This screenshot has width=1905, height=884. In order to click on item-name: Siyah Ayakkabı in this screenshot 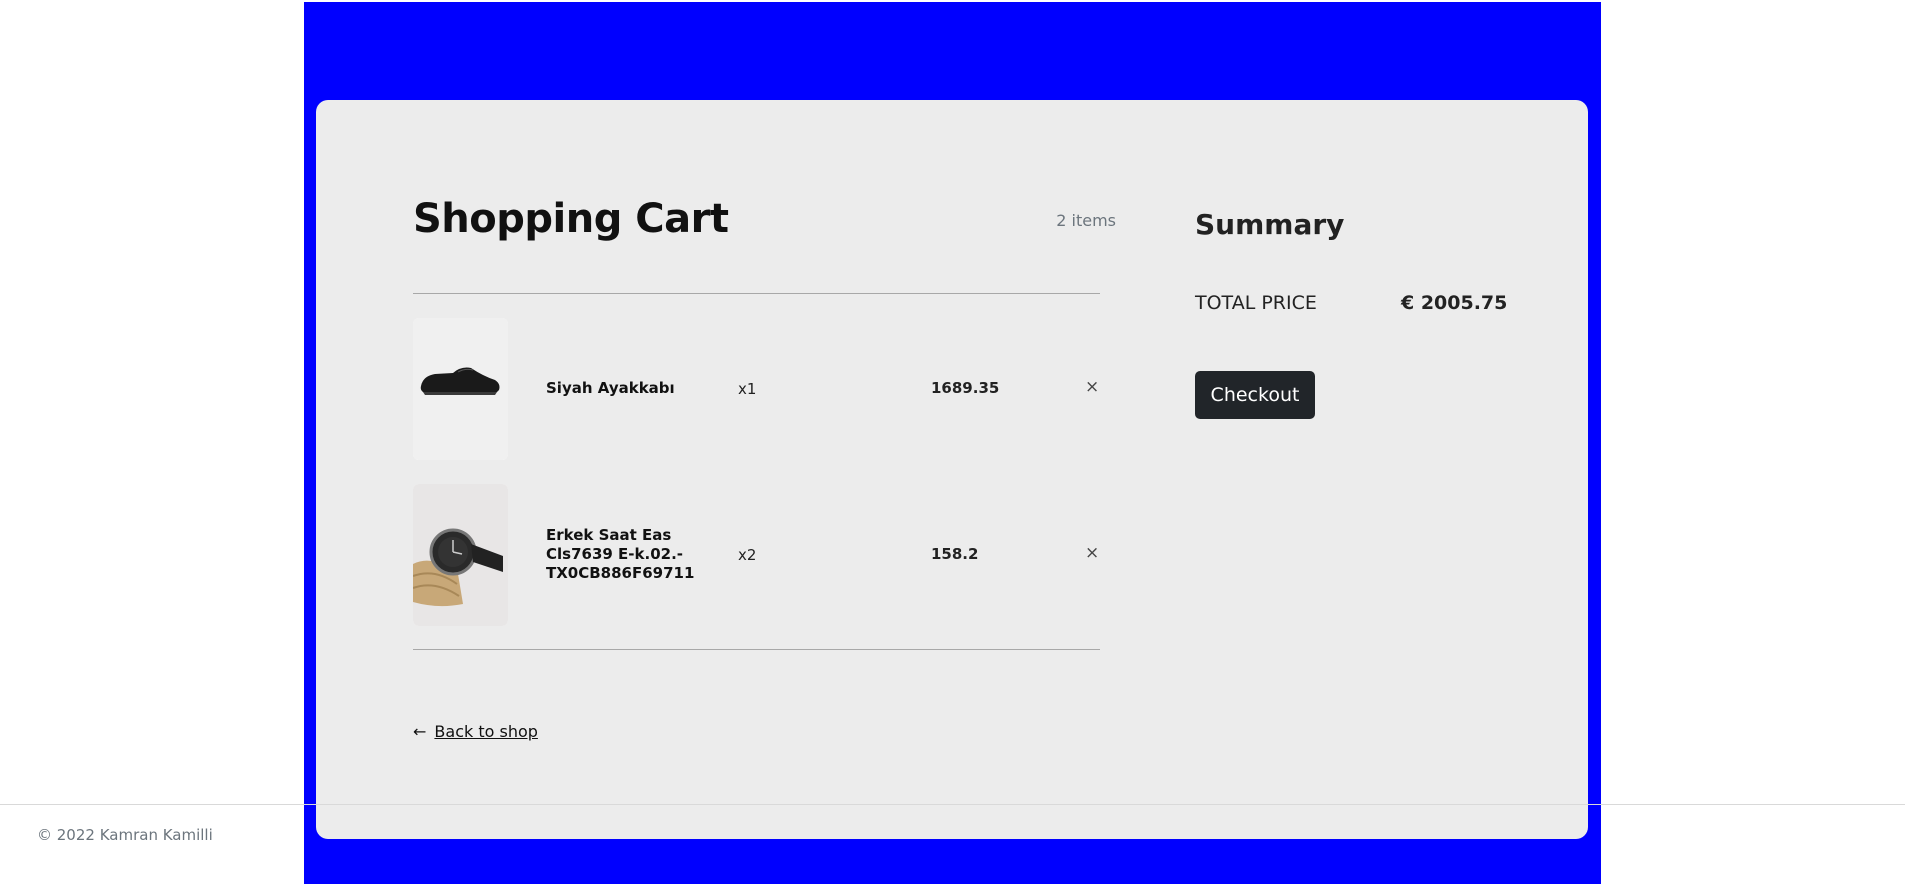, I will do `click(621, 388)`.